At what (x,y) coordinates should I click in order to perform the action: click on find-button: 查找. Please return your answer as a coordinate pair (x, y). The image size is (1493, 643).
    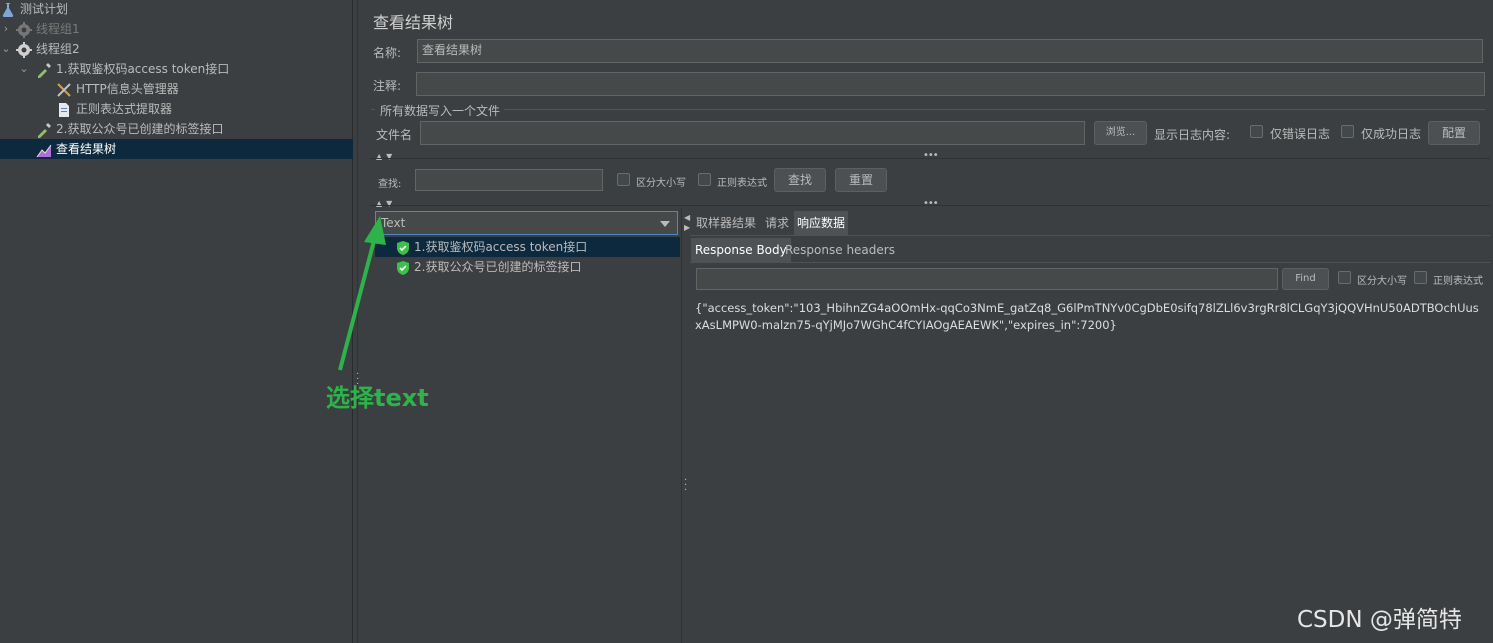
    Looking at the image, I should click on (800, 180).